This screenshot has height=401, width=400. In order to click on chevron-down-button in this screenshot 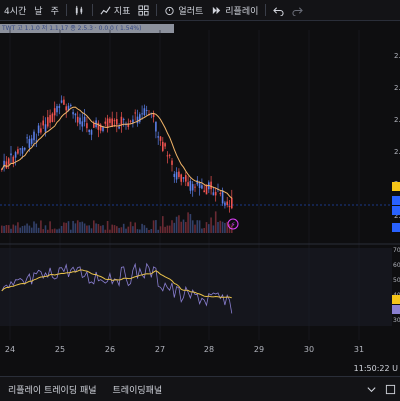, I will do `click(371, 389)`.